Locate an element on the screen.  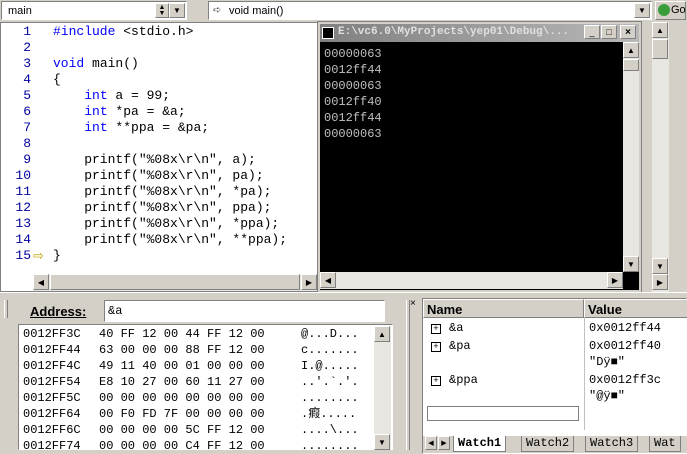
watch-row: + &pa 0x0012ff40 "Dÿ■" is located at coordinates (555, 356).